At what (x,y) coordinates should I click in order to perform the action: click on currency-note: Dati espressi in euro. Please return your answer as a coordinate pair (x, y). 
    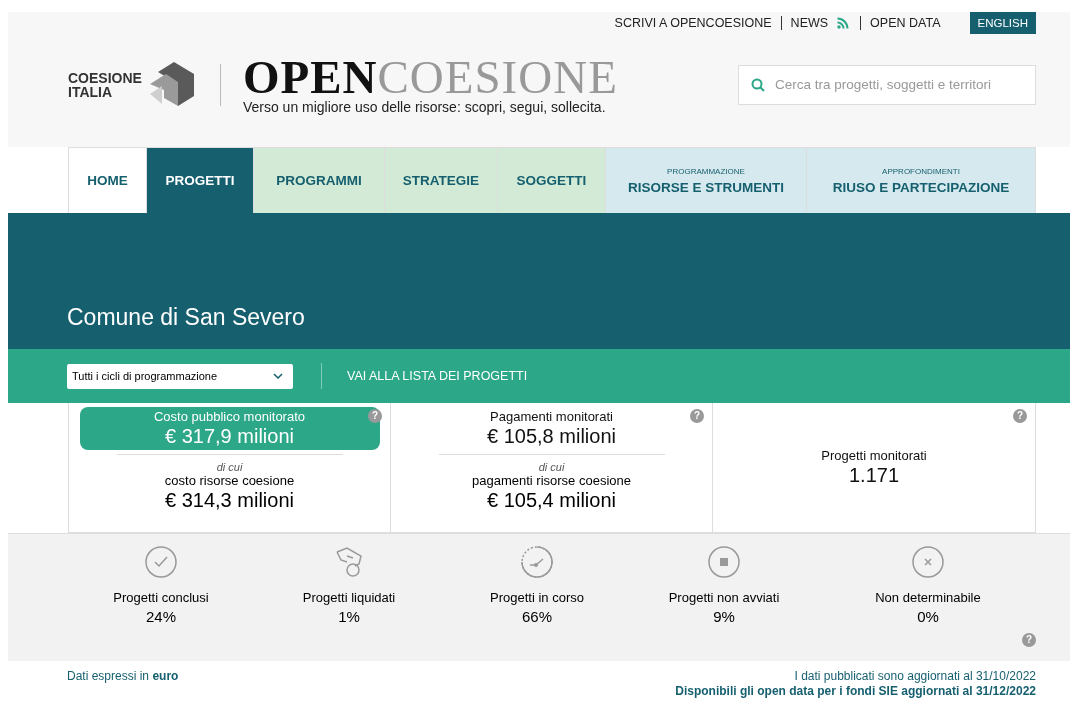
    Looking at the image, I should click on (123, 677).